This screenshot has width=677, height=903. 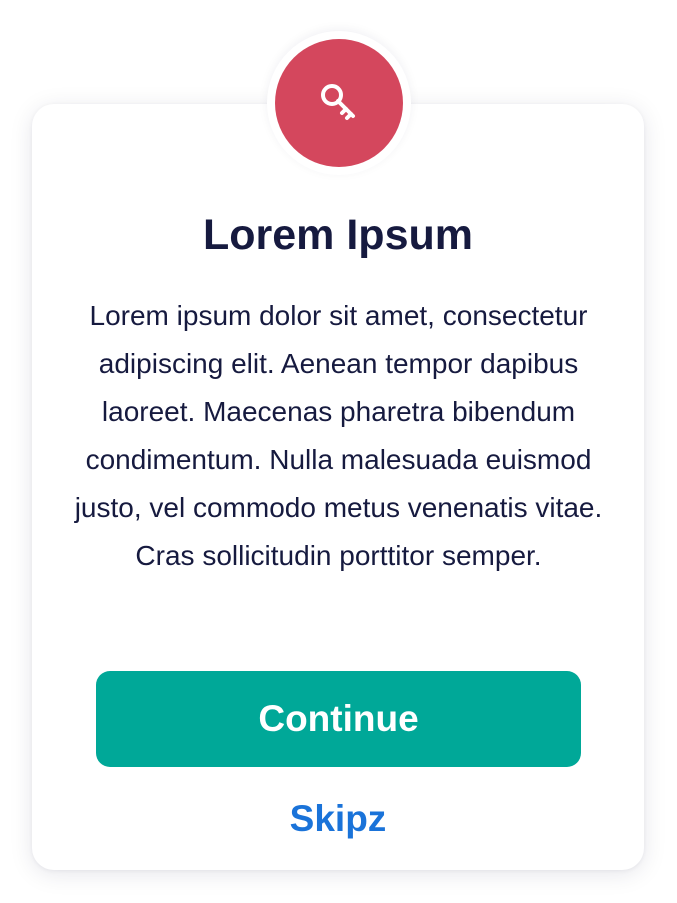 What do you see at coordinates (338, 719) in the screenshot?
I see `continue-button: Continue` at bounding box center [338, 719].